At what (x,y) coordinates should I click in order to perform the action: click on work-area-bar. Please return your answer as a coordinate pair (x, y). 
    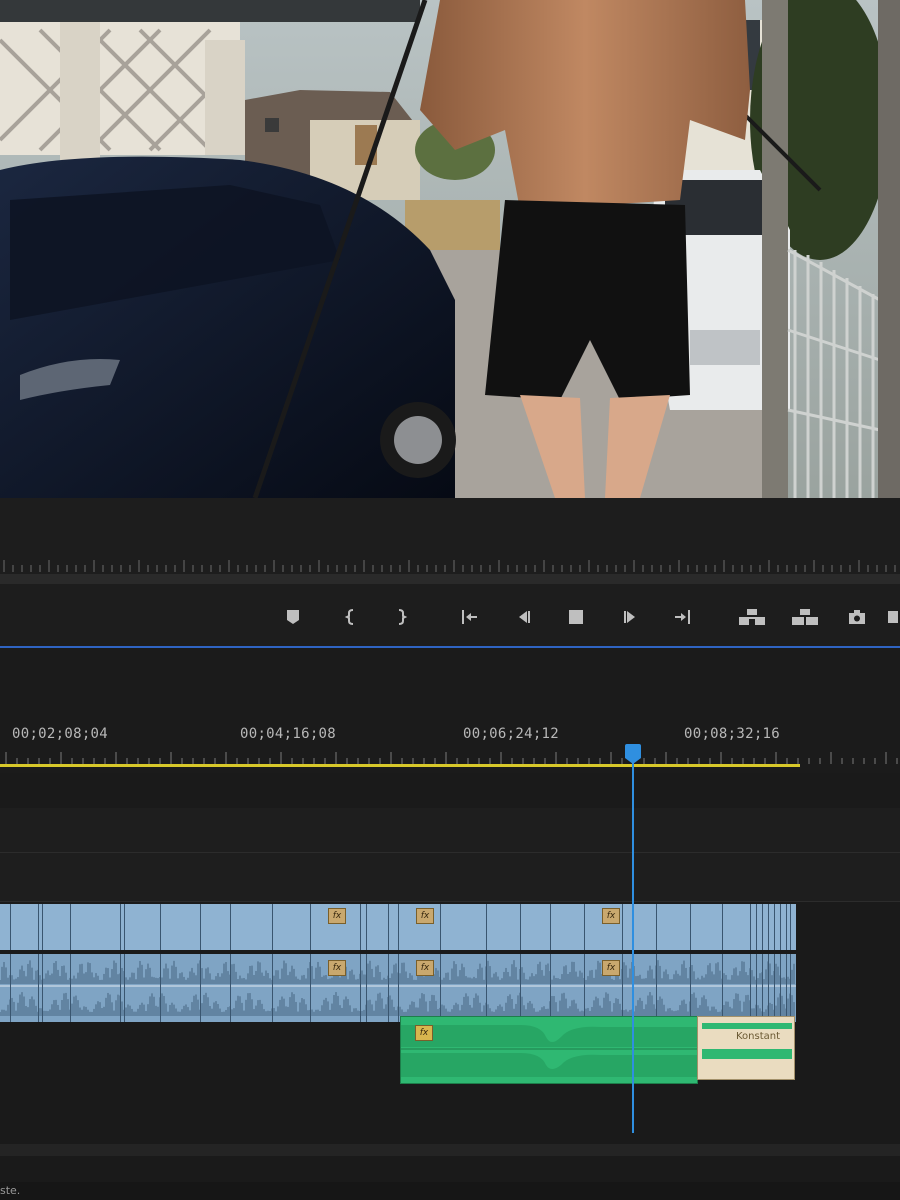
    Looking at the image, I should click on (400, 765).